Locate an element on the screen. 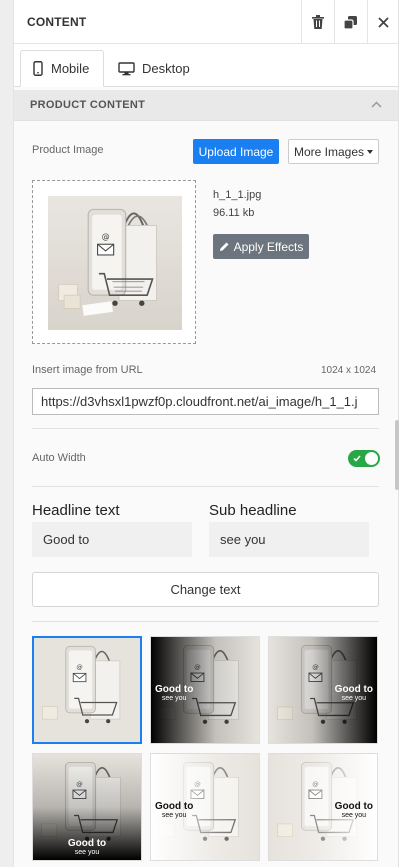 The height and width of the screenshot is (867, 400). tab-mobile: Mobile is located at coordinates (62, 68).